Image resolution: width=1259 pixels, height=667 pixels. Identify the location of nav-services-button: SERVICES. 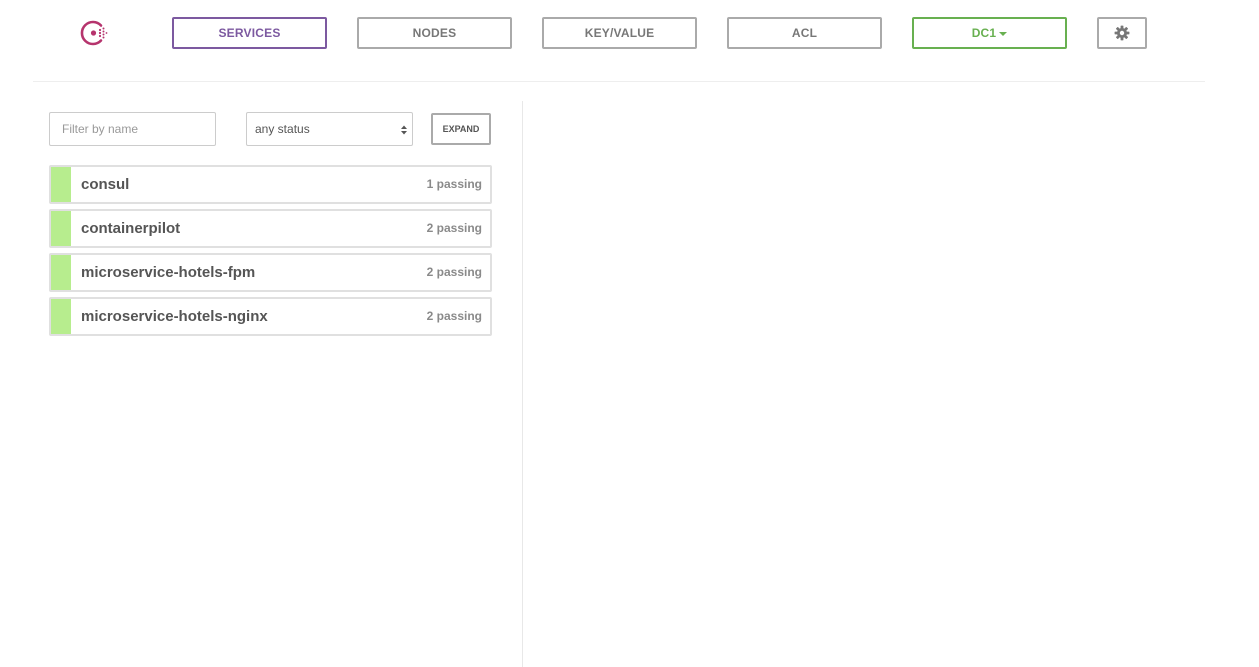
(249, 33).